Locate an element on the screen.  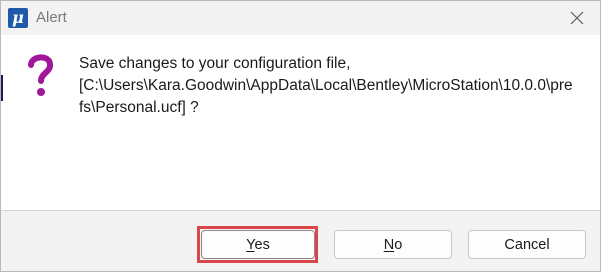
close-button is located at coordinates (577, 18).